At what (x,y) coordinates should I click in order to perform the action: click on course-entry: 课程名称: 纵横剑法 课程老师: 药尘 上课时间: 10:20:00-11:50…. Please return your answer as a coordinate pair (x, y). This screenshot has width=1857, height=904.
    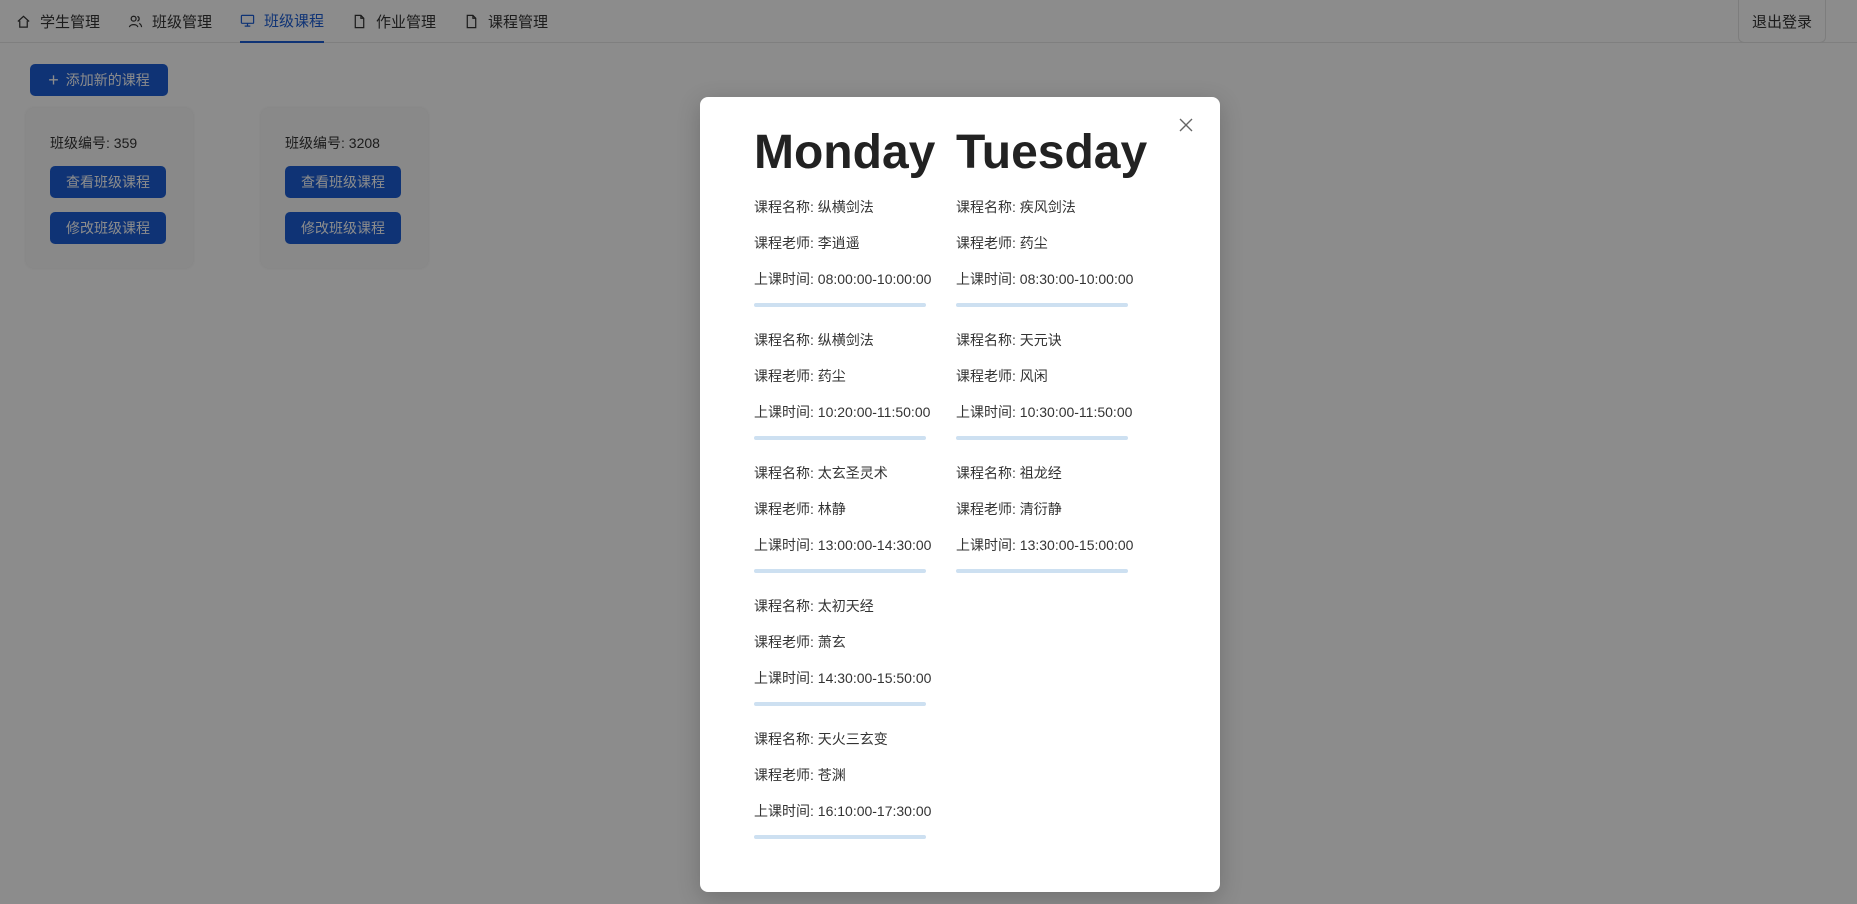
    Looking at the image, I should click on (842, 384).